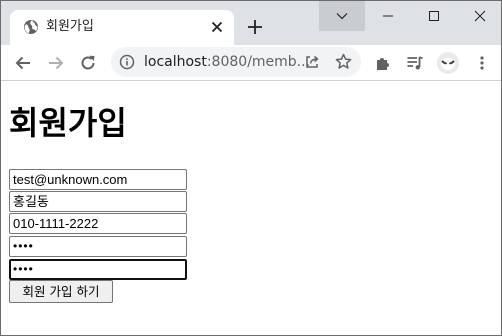 Image resolution: width=502 pixels, height=336 pixels. Describe the element at coordinates (312, 62) in the screenshot. I see `share-icon` at that location.